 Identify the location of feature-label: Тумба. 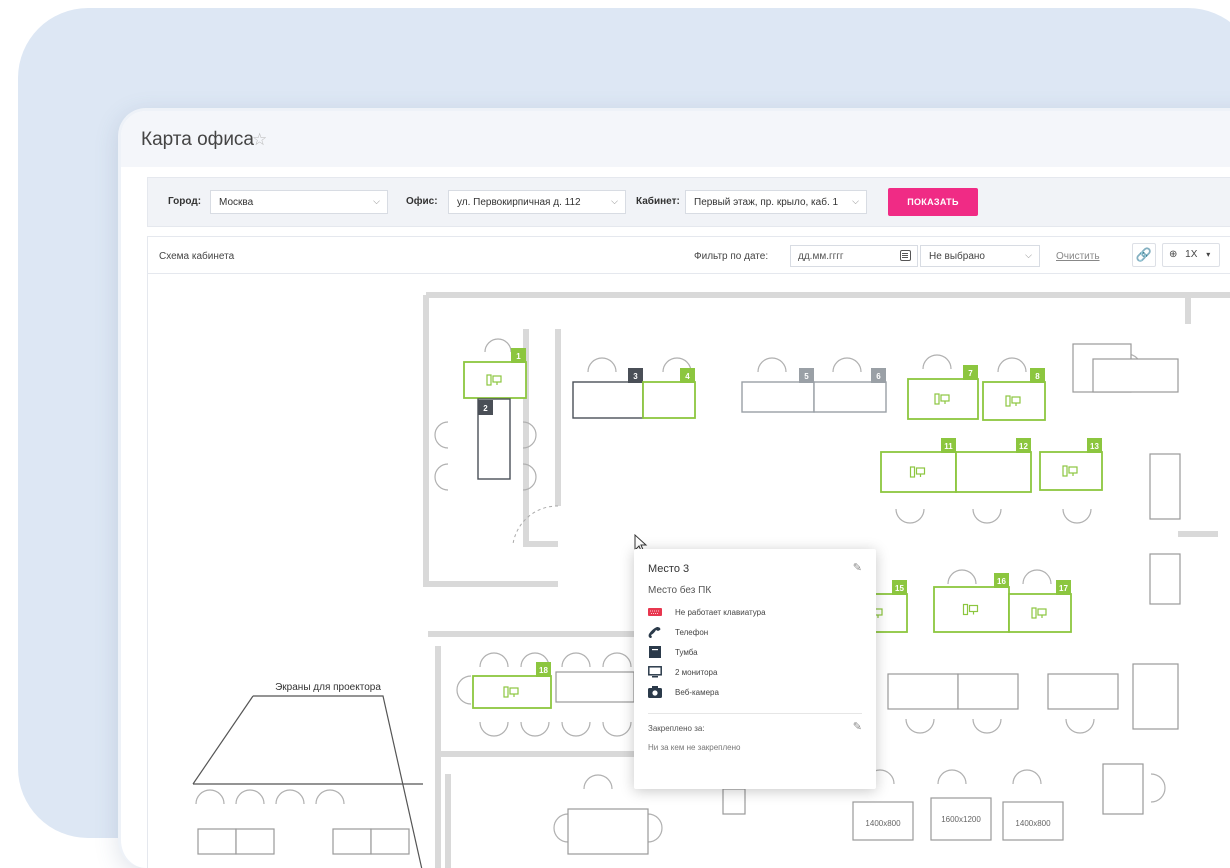
(686, 652).